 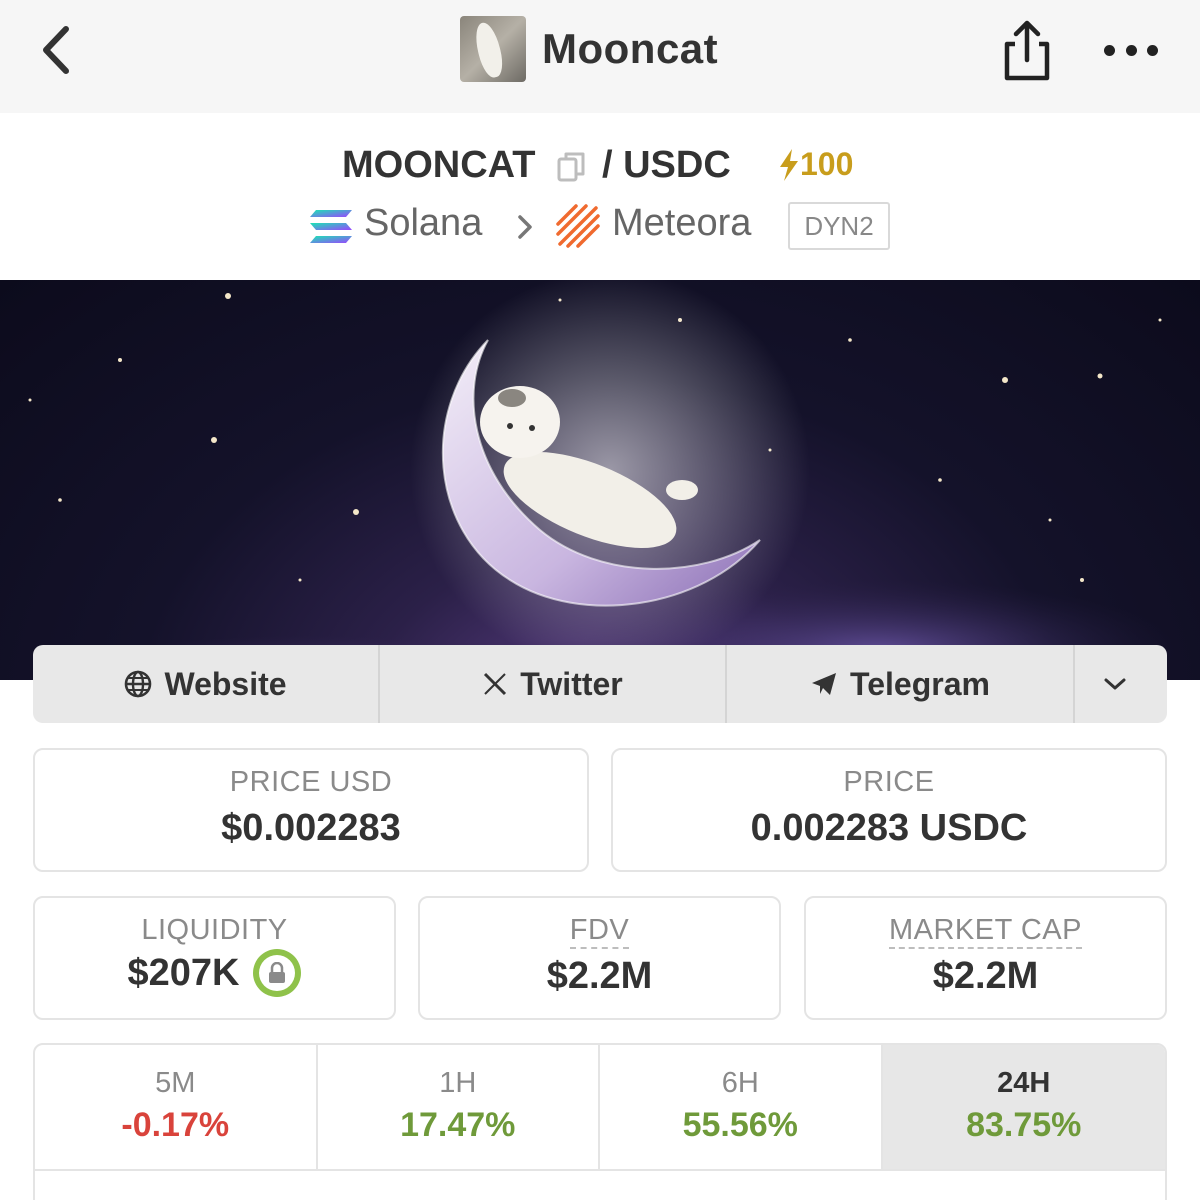 I want to click on back-button, so click(x=55, y=50).